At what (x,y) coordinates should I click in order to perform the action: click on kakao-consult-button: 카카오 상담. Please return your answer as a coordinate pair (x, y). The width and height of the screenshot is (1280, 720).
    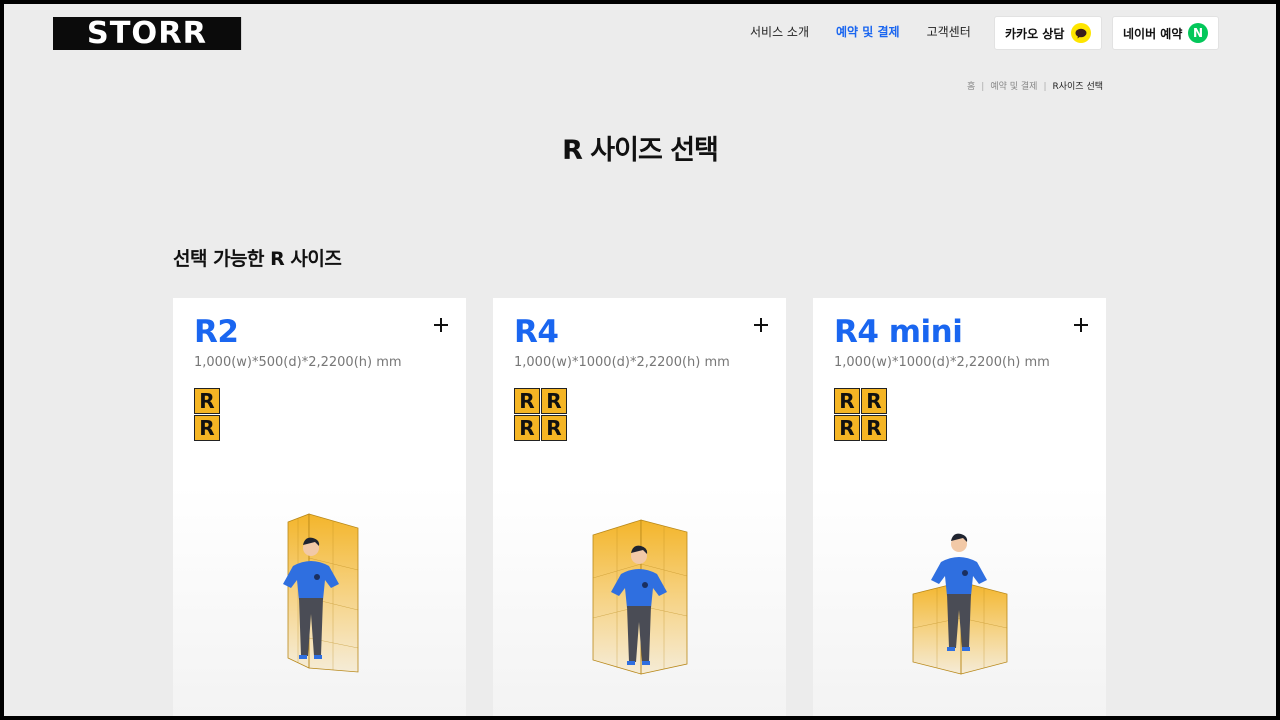
    Looking at the image, I should click on (1048, 33).